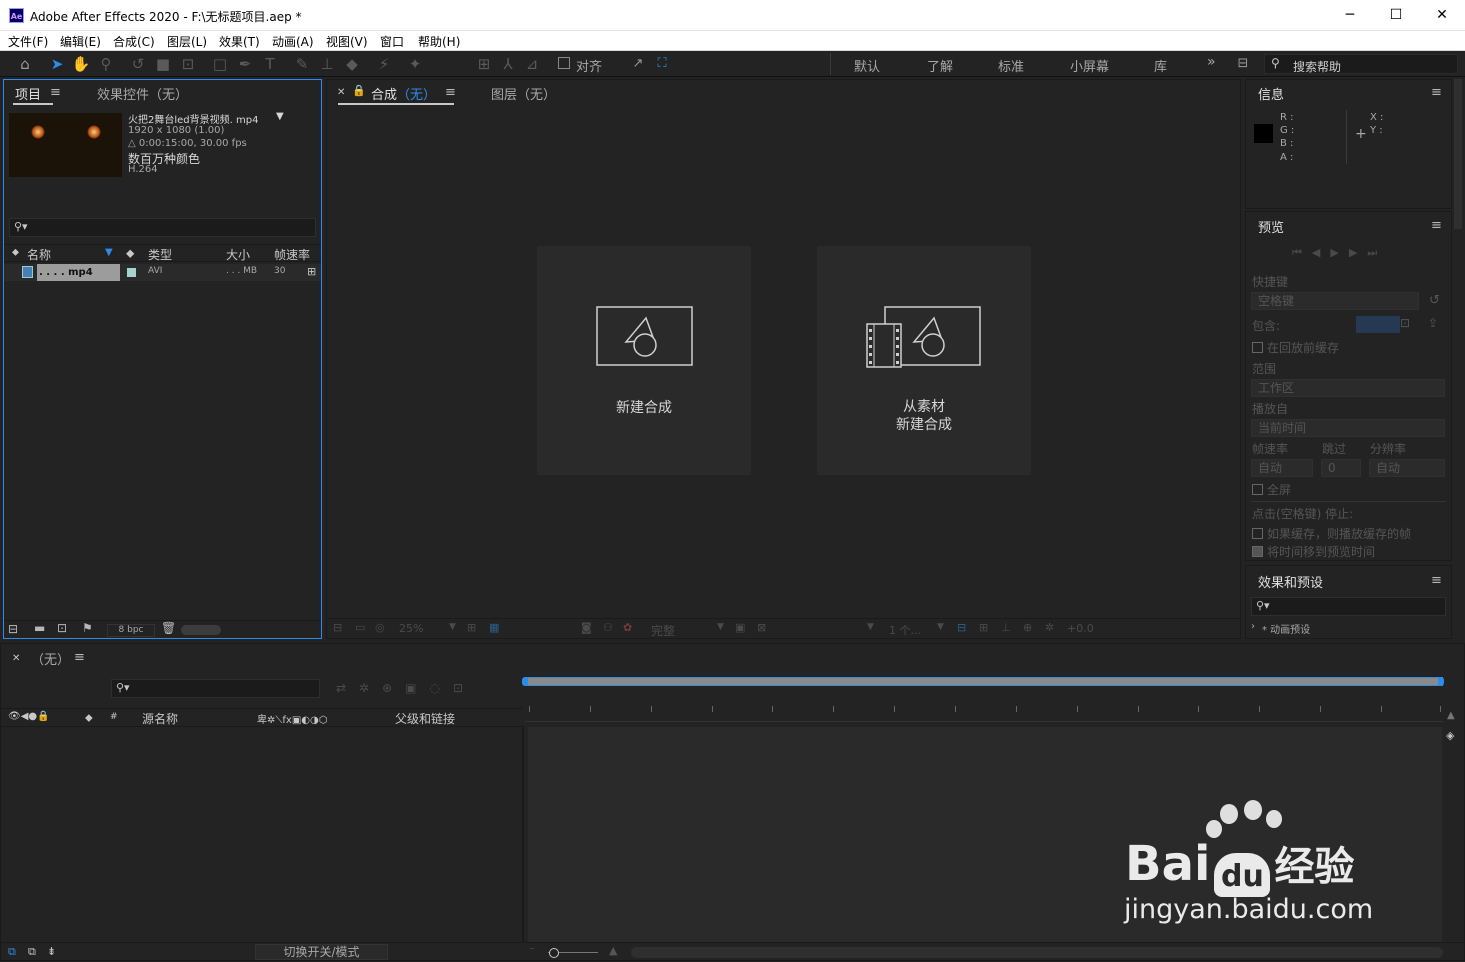 The height and width of the screenshot is (962, 1465). I want to click on clone-stamp-tool-icon: ⊥, so click(327, 64).